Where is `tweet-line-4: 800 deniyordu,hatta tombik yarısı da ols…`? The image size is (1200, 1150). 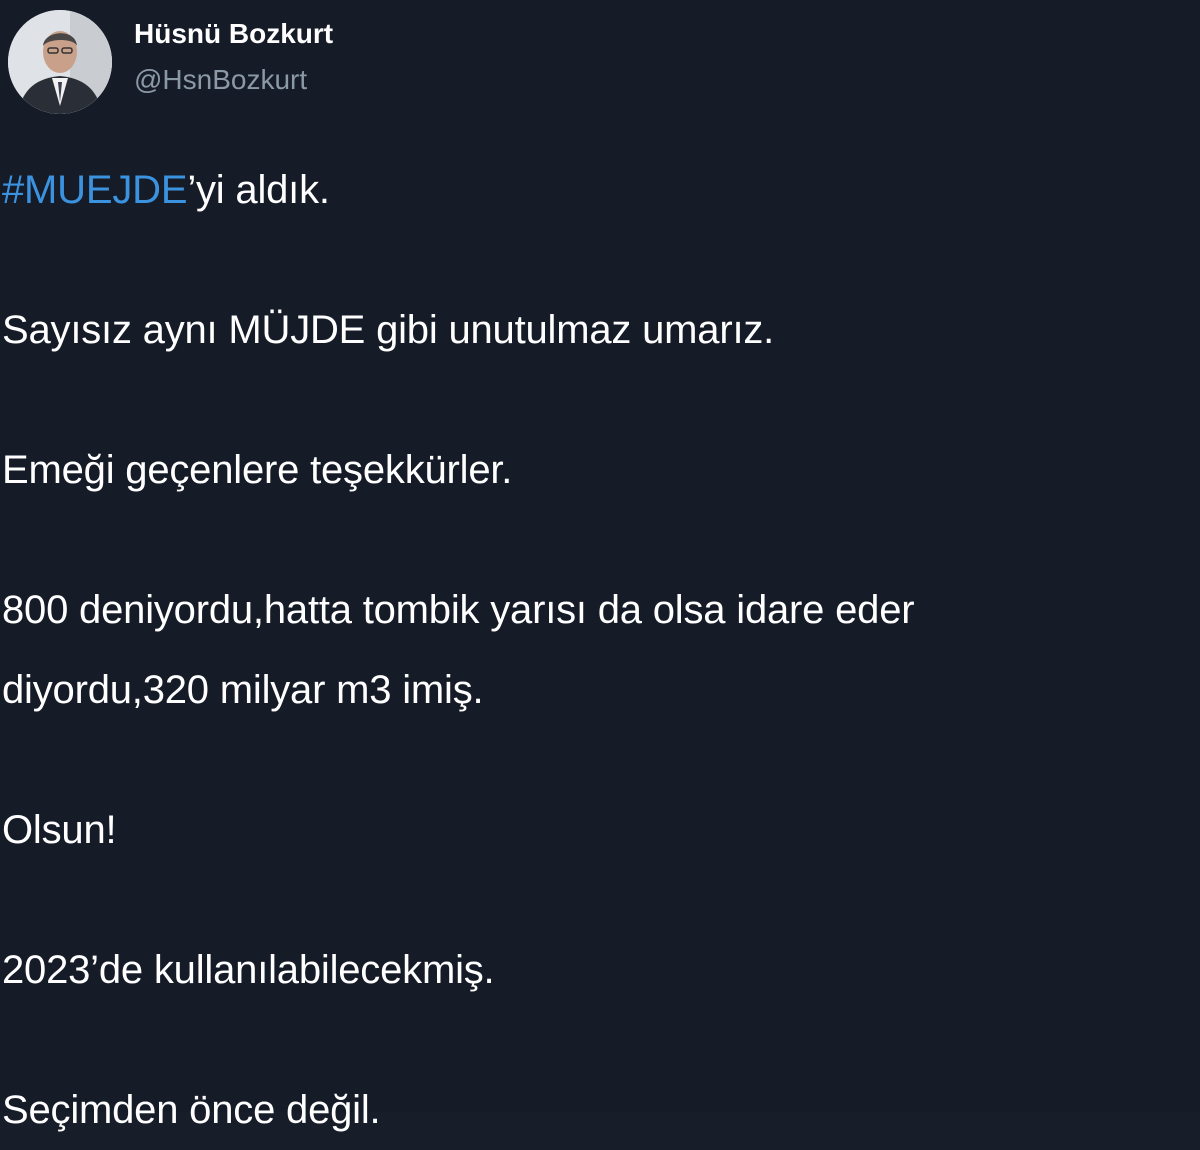
tweet-line-4: 800 deniyordu,hatta tombik yarısı da ols… is located at coordinates (458, 610).